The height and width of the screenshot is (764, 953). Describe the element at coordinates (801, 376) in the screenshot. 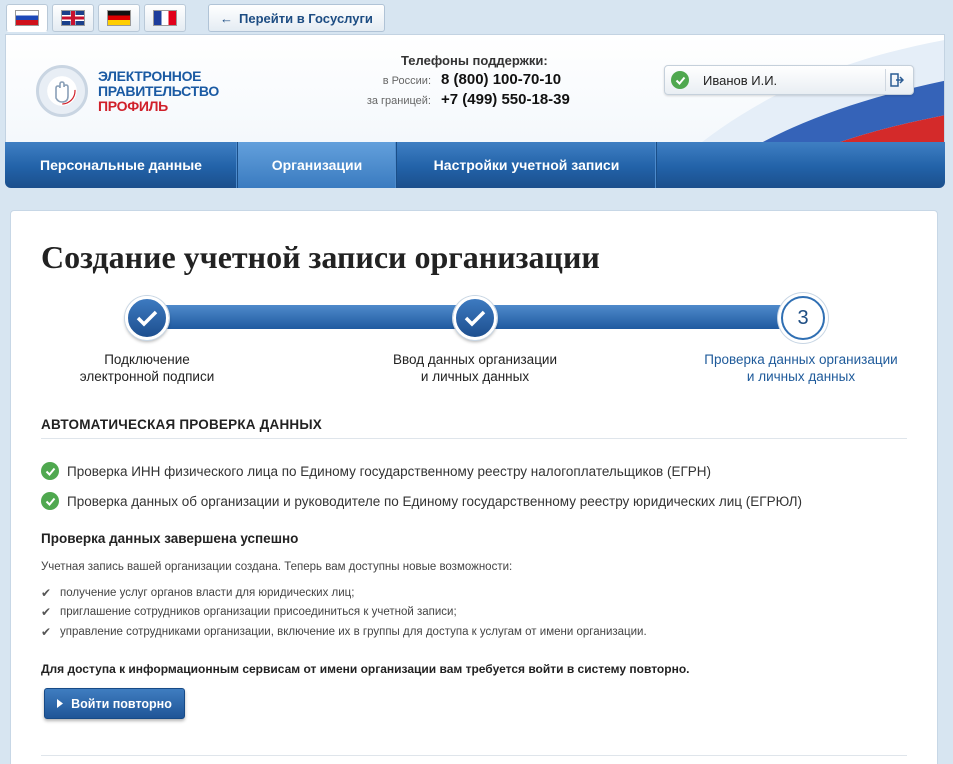

I see `step-3-line-2: и личных данных` at that location.